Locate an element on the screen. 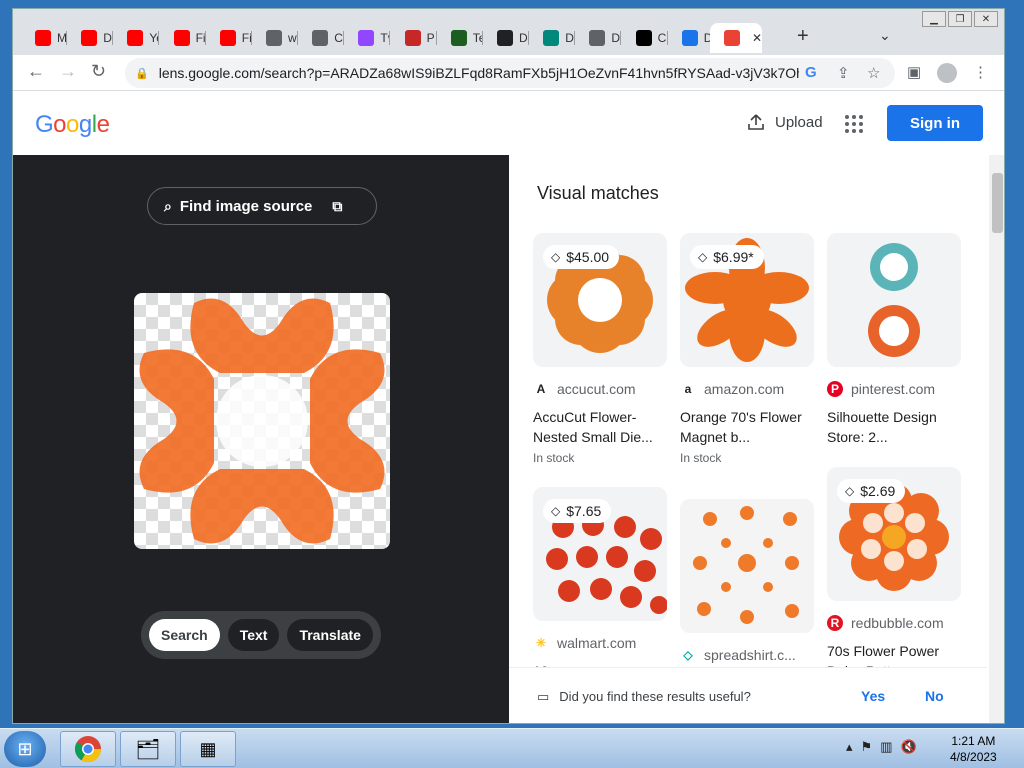 The width and height of the screenshot is (1024, 768). amazon-icon: a is located at coordinates (688, 389).